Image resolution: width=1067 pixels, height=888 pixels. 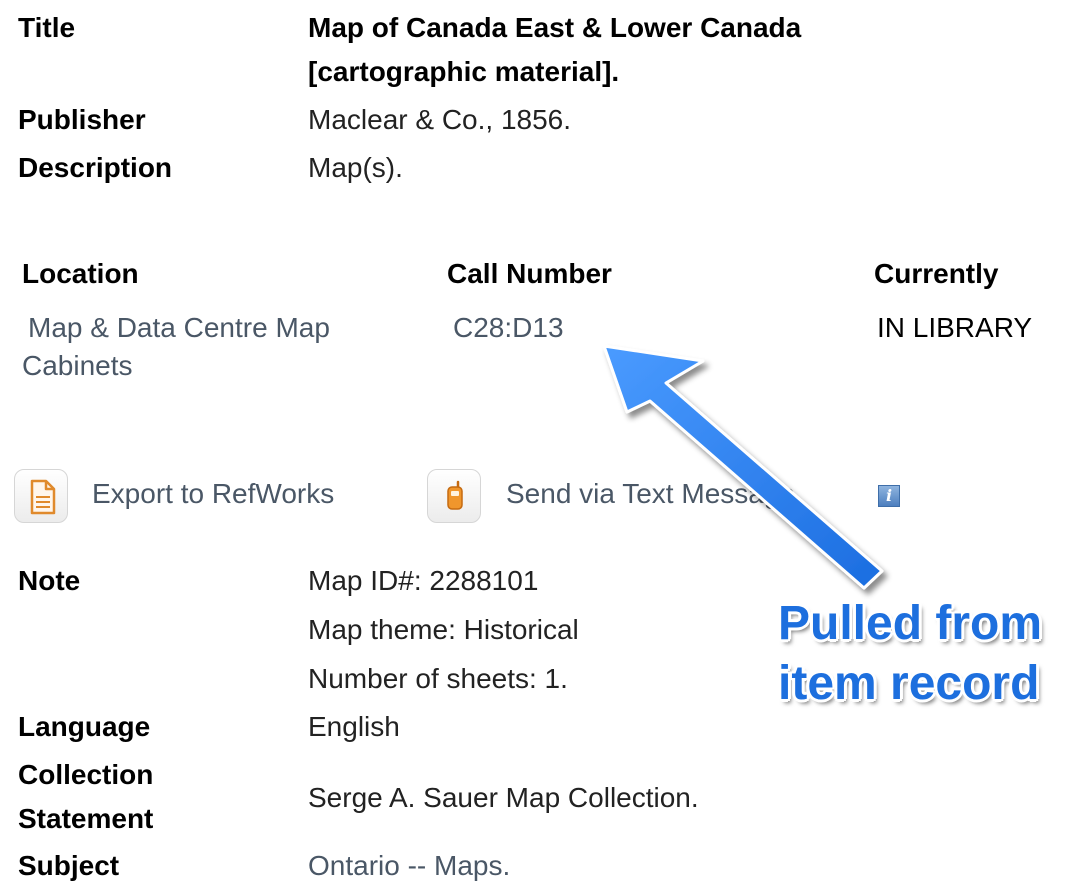 What do you see at coordinates (440, 119) in the screenshot?
I see `publisher-value: Maclear & Co., 1856.` at bounding box center [440, 119].